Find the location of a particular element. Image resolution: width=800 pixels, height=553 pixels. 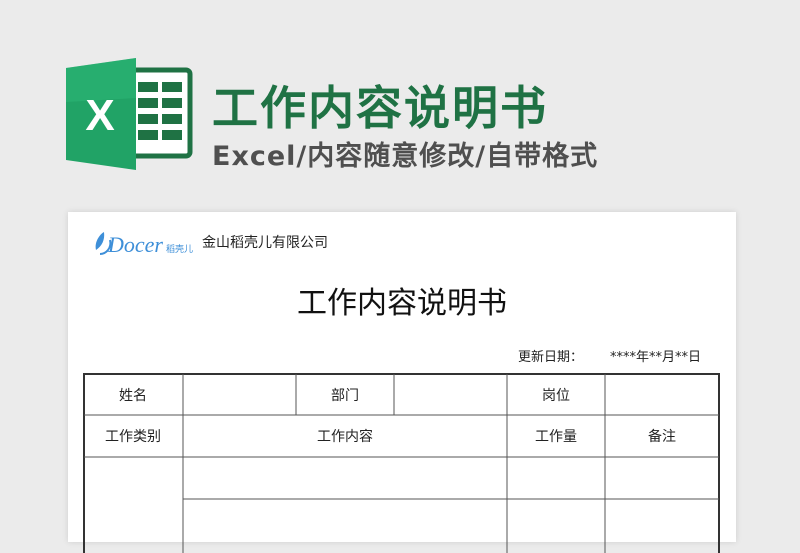

banner-subtitle: Excel/内容随意修改/自带格式 is located at coordinates (405, 156).